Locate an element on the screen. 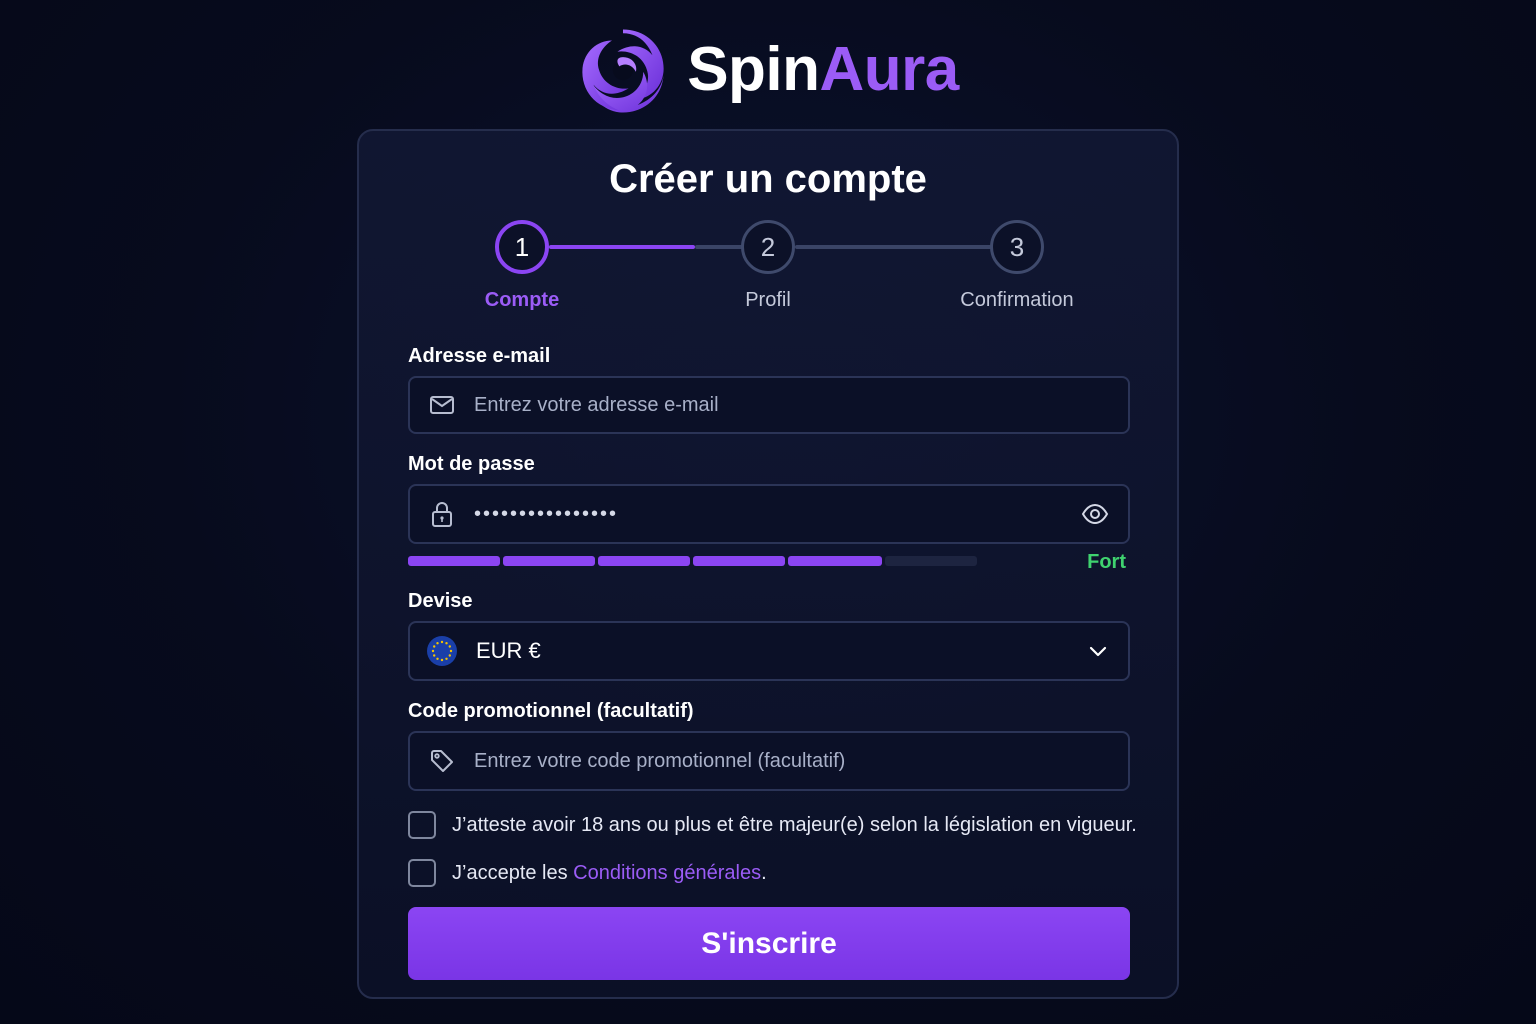 This screenshot has width=1536, height=1024. brand-name-part1: Spin is located at coordinates (753, 69).